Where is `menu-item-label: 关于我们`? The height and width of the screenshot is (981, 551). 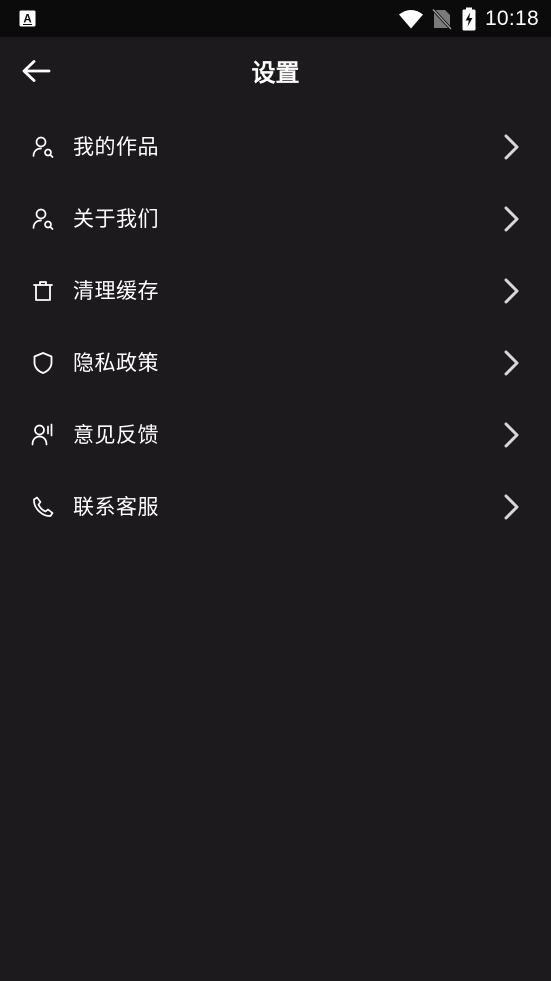
menu-item-label: 关于我们 is located at coordinates (116, 219).